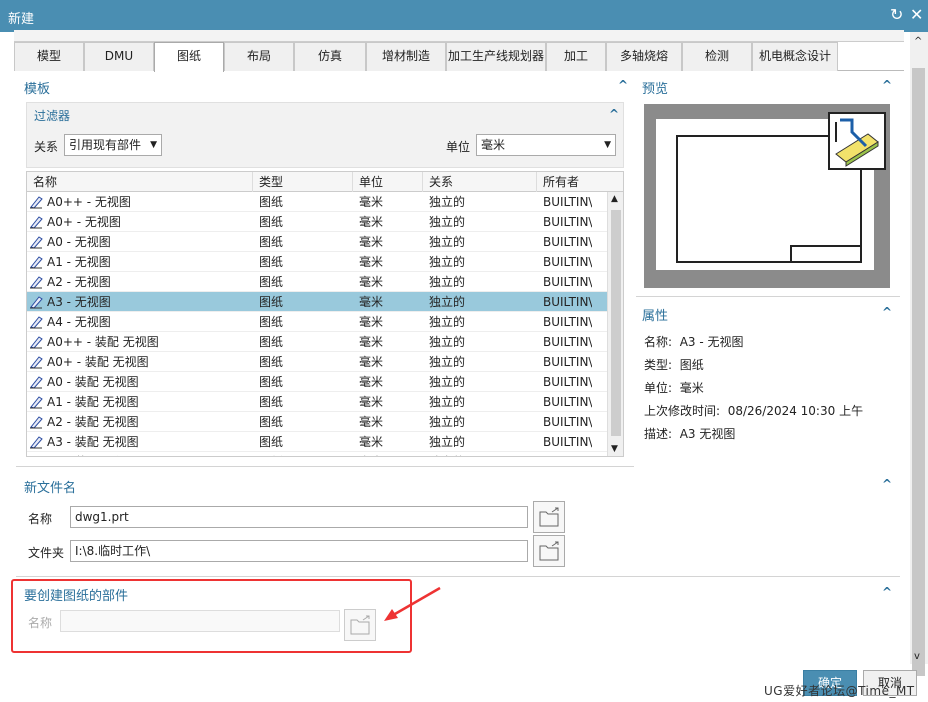 The width and height of the screenshot is (928, 702). I want to click on preview-collapse-icon: ^, so click(887, 85).